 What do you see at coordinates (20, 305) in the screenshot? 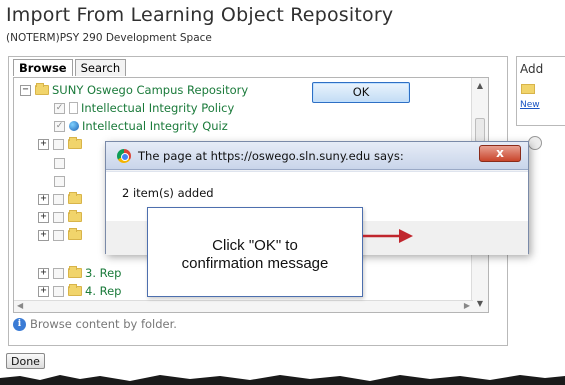
I see `scroll-left-icon: ◀` at bounding box center [20, 305].